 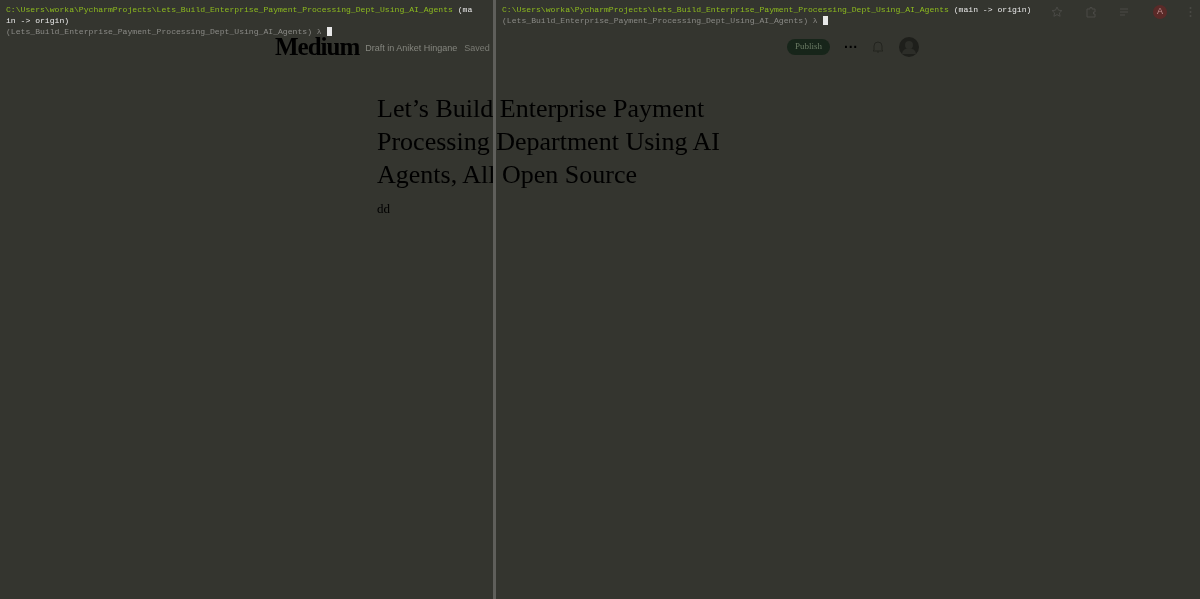 What do you see at coordinates (808, 46) in the screenshot?
I see `publish-button: Publish` at bounding box center [808, 46].